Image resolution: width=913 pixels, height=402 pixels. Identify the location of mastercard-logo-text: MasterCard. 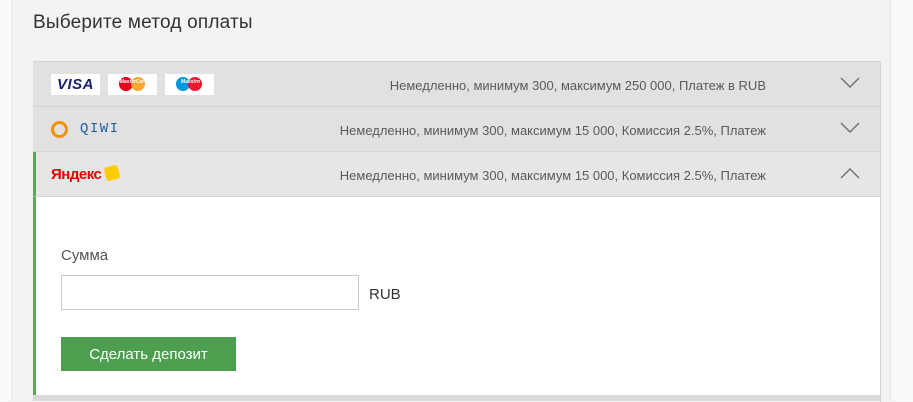
(133, 82).